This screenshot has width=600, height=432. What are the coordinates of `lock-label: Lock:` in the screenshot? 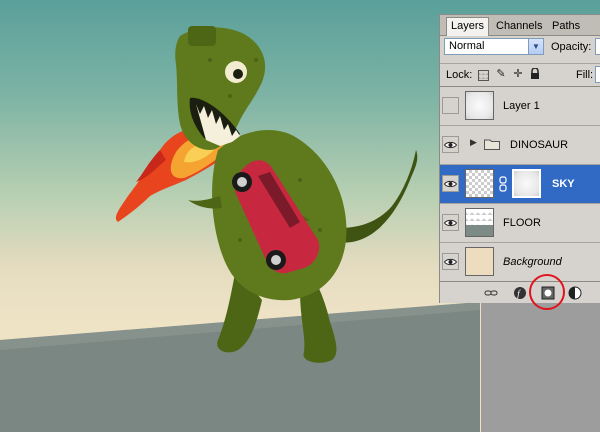 It's located at (459, 75).